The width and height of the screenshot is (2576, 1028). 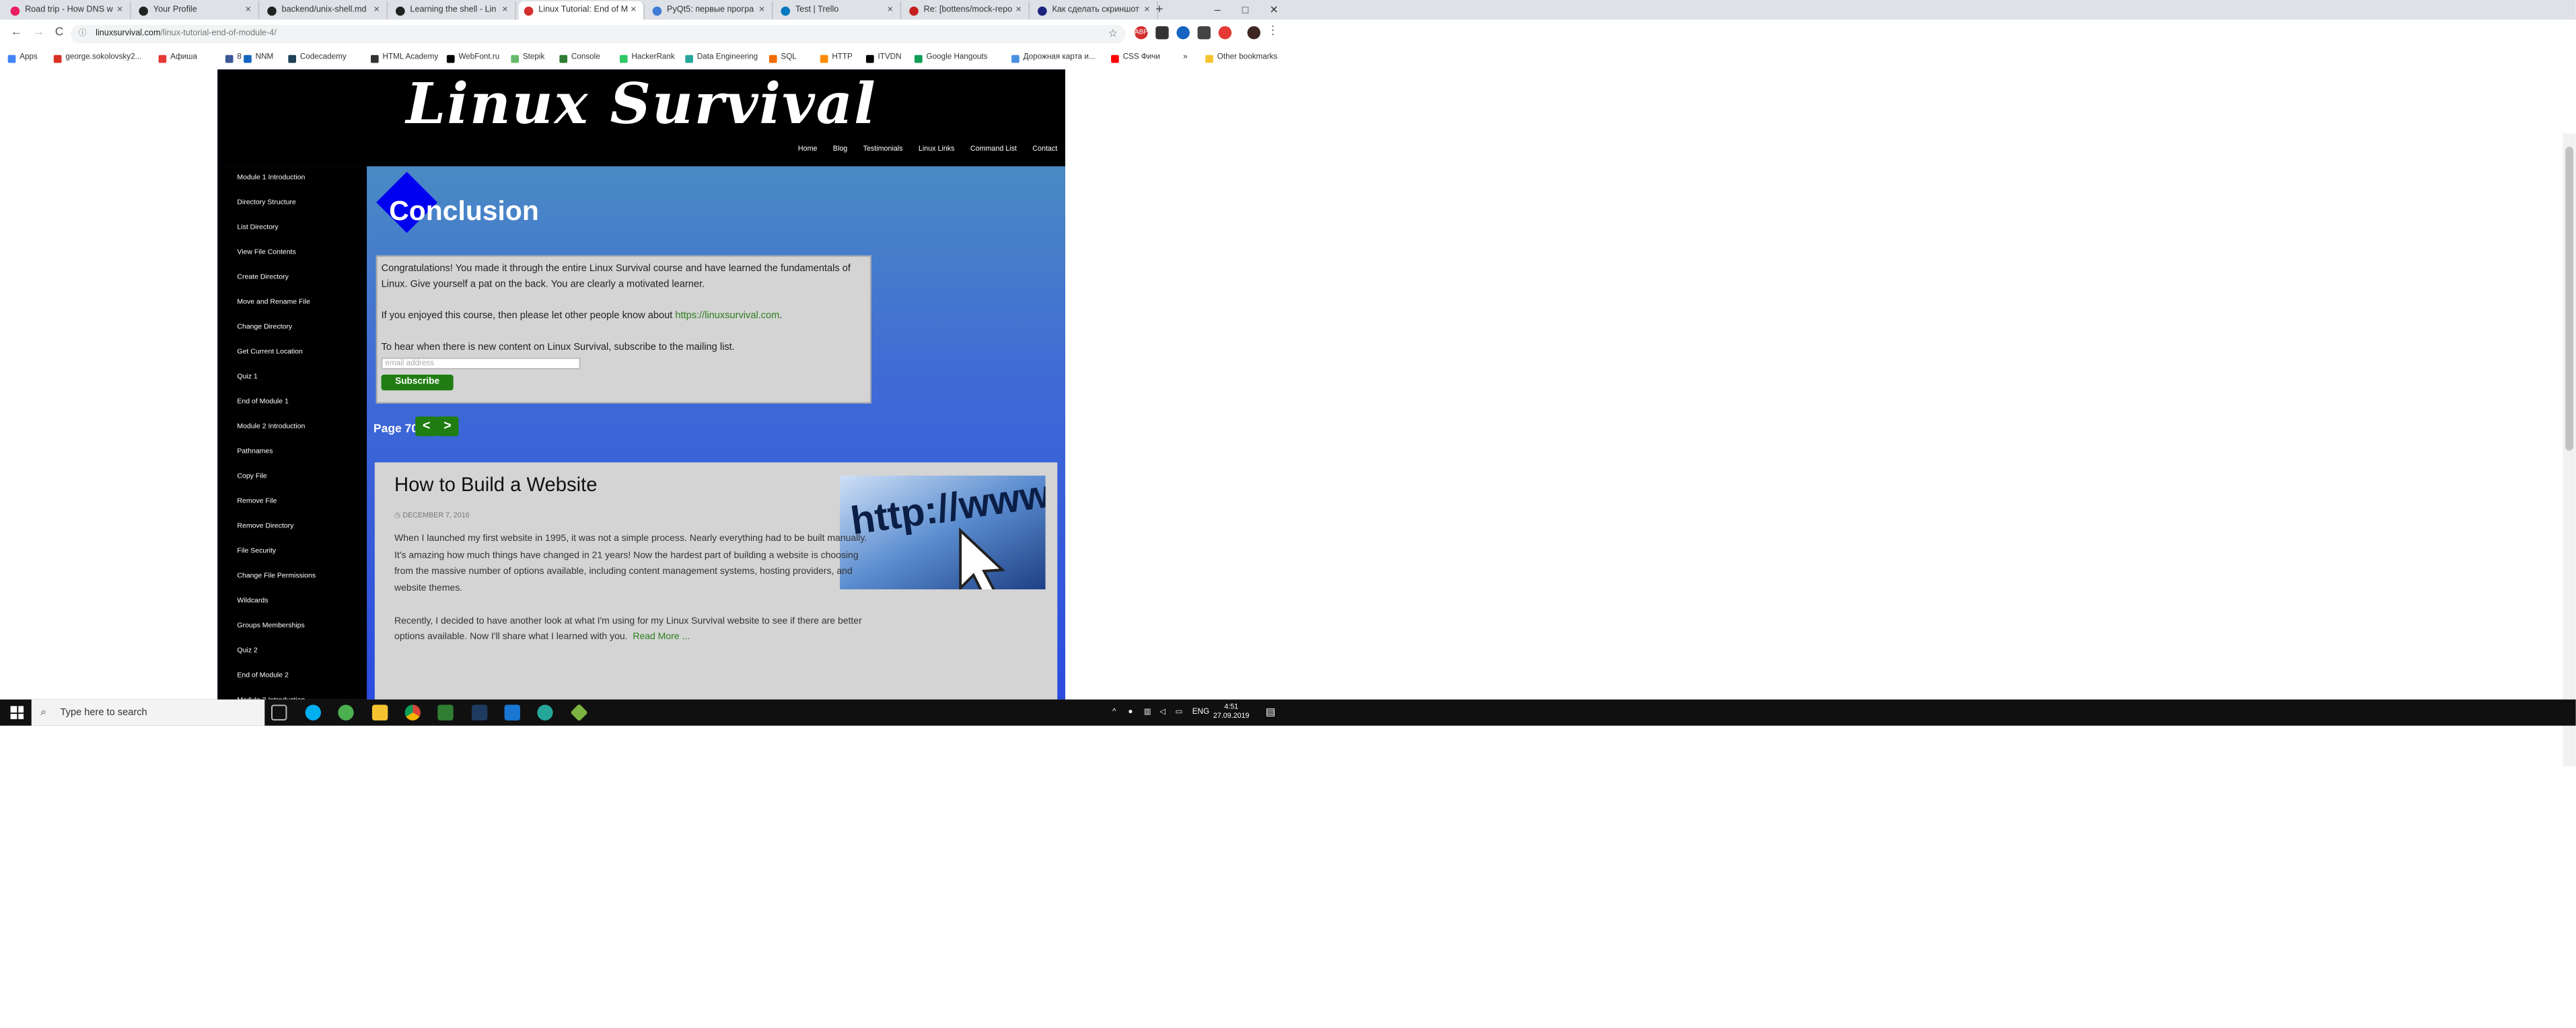 I want to click on sidebar-item: Module 2 Introduction, so click(x=292, y=428).